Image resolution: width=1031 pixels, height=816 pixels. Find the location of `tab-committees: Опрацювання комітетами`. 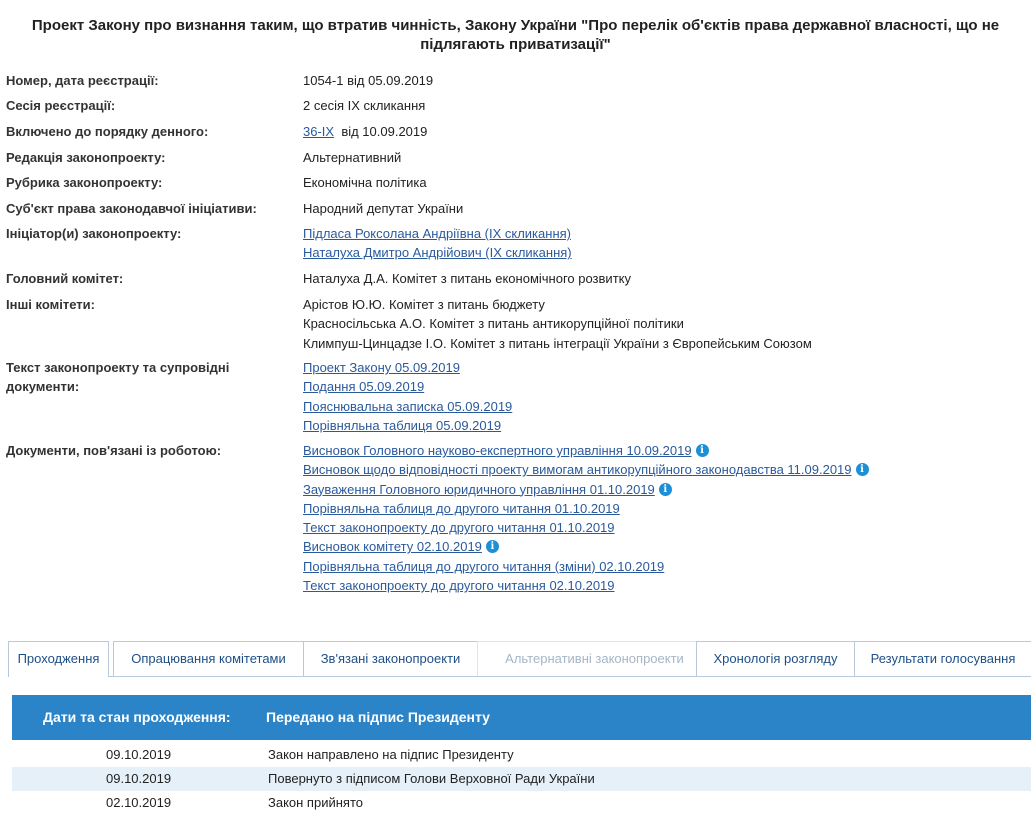

tab-committees: Опрацювання комітетами is located at coordinates (208, 658).